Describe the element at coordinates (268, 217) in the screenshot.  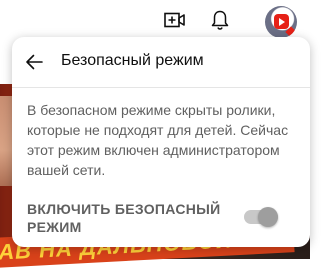
I see `toggle-knob` at that location.